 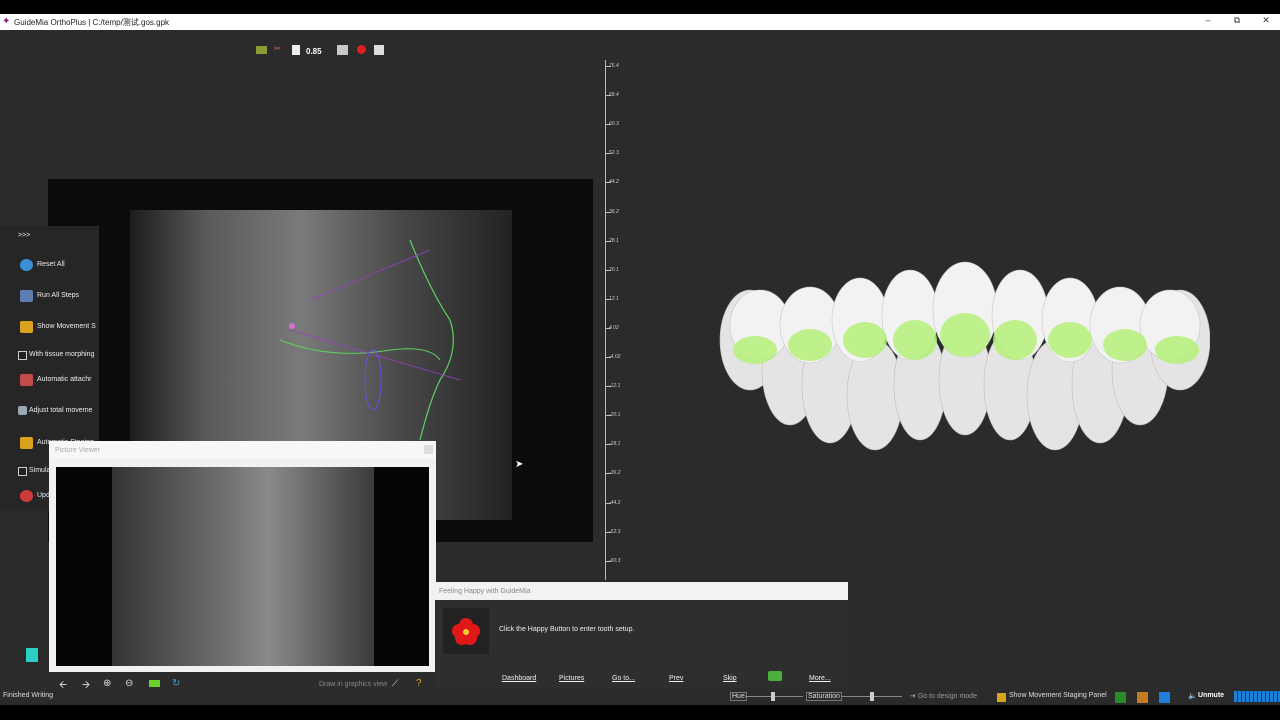 I want to click on hand-icon, so click(x=342, y=50).